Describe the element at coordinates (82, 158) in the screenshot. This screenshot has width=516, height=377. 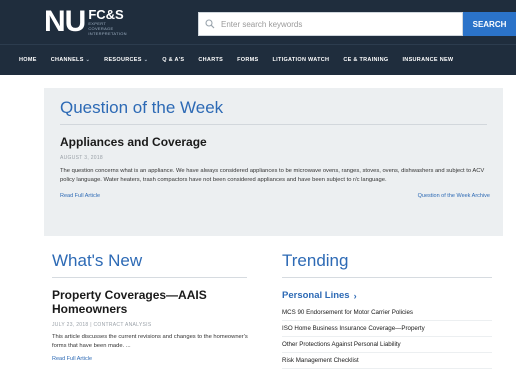
I see `qotw-date: AUGUST 3, 2018` at that location.